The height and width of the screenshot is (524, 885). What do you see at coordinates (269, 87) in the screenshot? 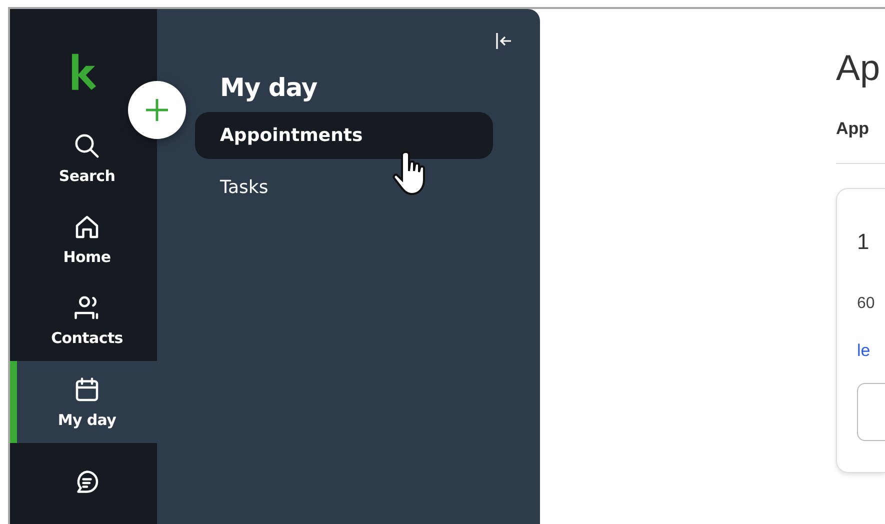
I see `panel-title: My day` at bounding box center [269, 87].